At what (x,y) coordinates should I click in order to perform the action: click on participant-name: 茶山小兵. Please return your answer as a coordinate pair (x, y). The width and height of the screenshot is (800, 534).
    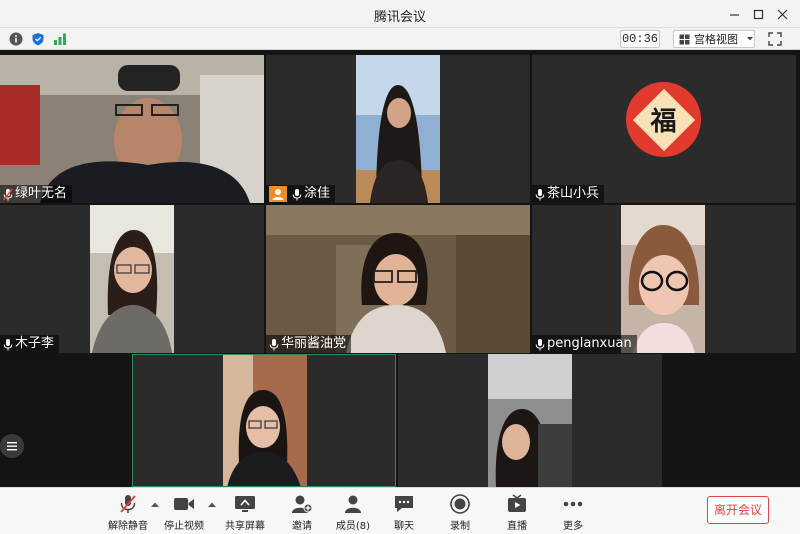
    Looking at the image, I should click on (573, 193).